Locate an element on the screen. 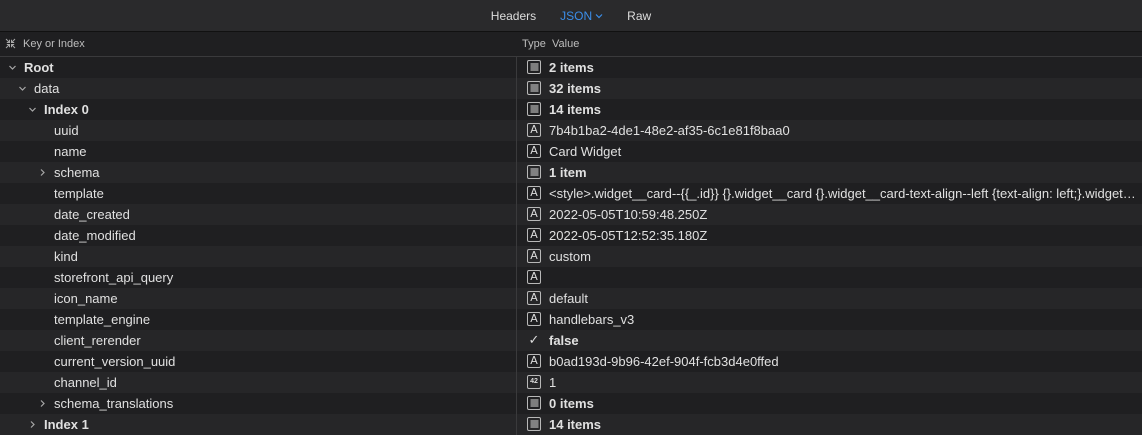 The width and height of the screenshot is (1142, 435). row-key: client_rerender is located at coordinates (97, 340).